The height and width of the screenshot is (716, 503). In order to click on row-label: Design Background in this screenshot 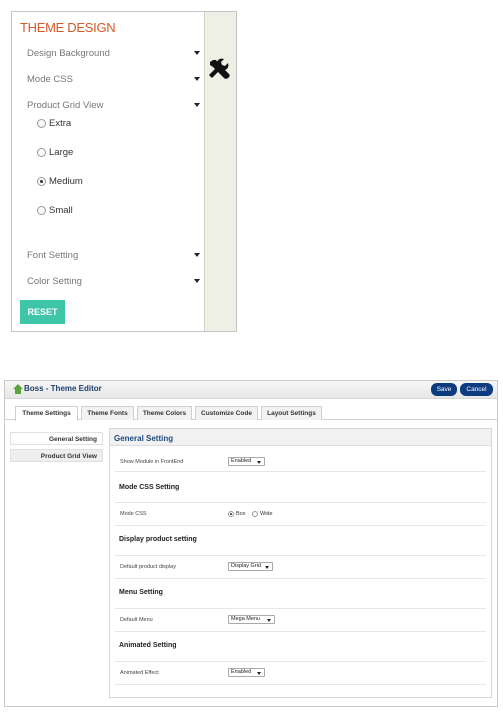, I will do `click(68, 53)`.